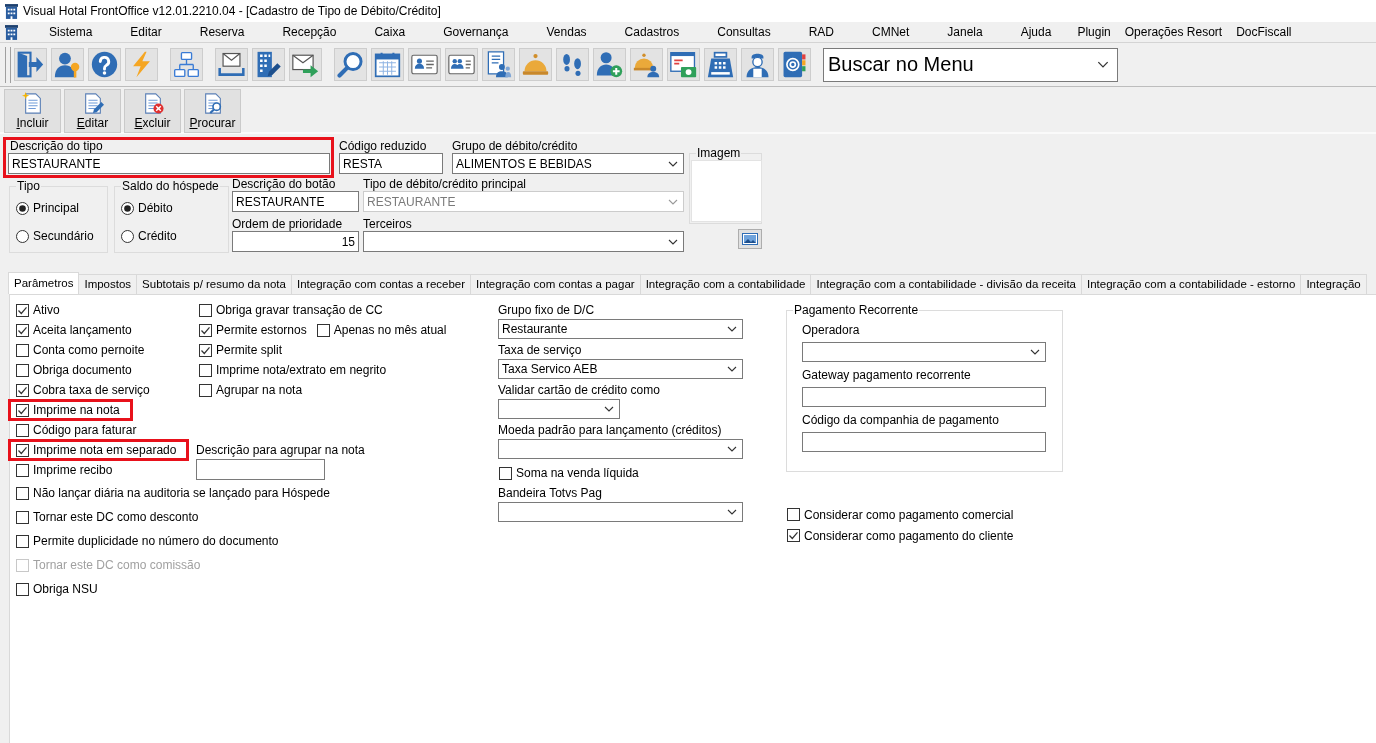 The width and height of the screenshot is (1376, 743). What do you see at coordinates (1094, 32) in the screenshot?
I see `menu-item: Plugin` at bounding box center [1094, 32].